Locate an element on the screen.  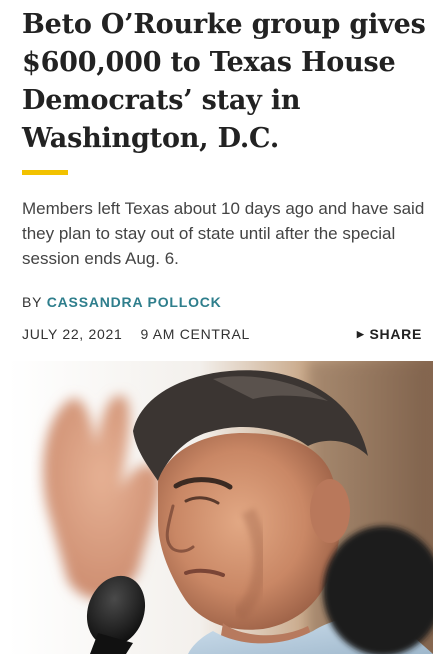
byline: BY CASSANDRA POLLOCK is located at coordinates (122, 302).